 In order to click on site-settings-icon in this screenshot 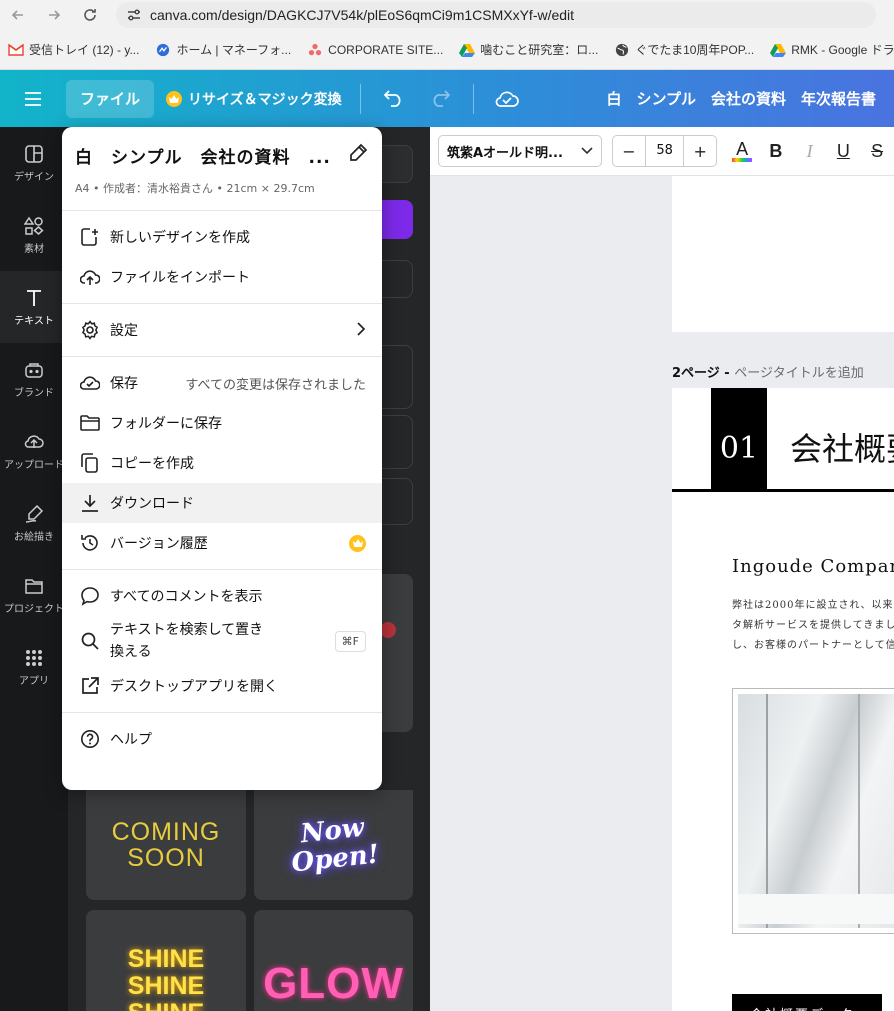, I will do `click(134, 15)`.